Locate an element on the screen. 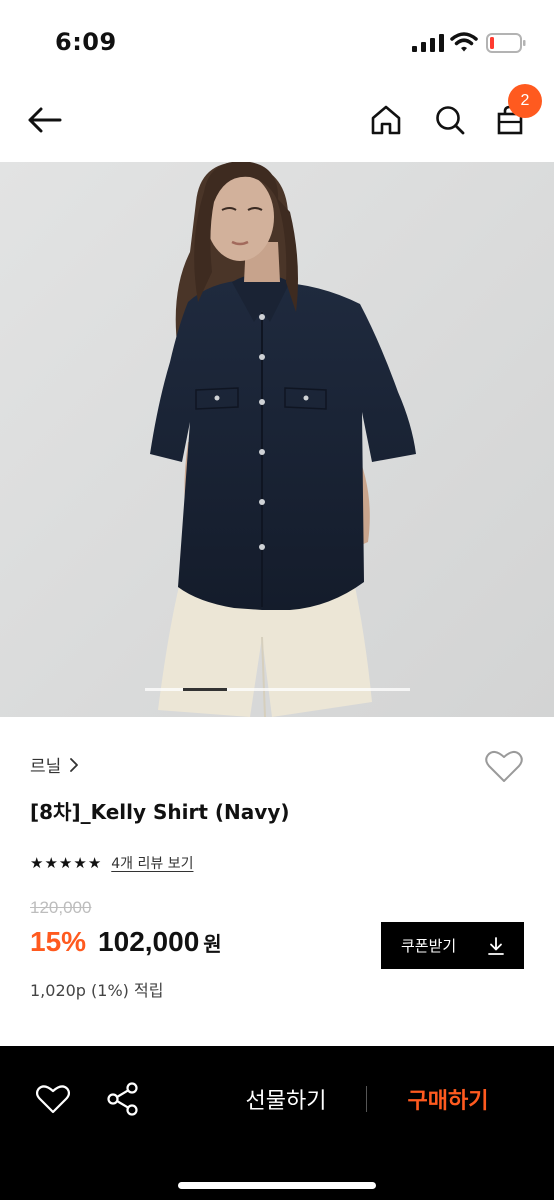  wishlist-button is located at coordinates (504, 766).